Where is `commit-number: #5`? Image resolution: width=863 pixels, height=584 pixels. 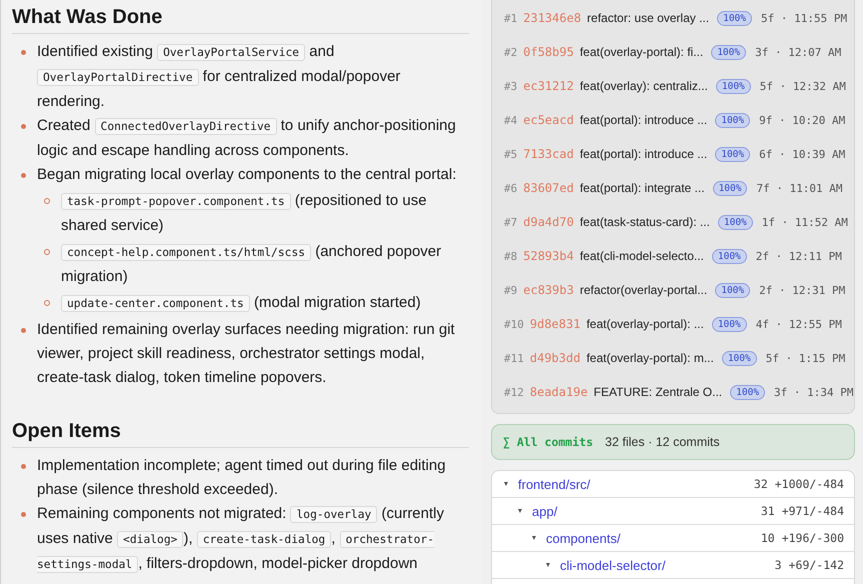
commit-number: #5 is located at coordinates (511, 154).